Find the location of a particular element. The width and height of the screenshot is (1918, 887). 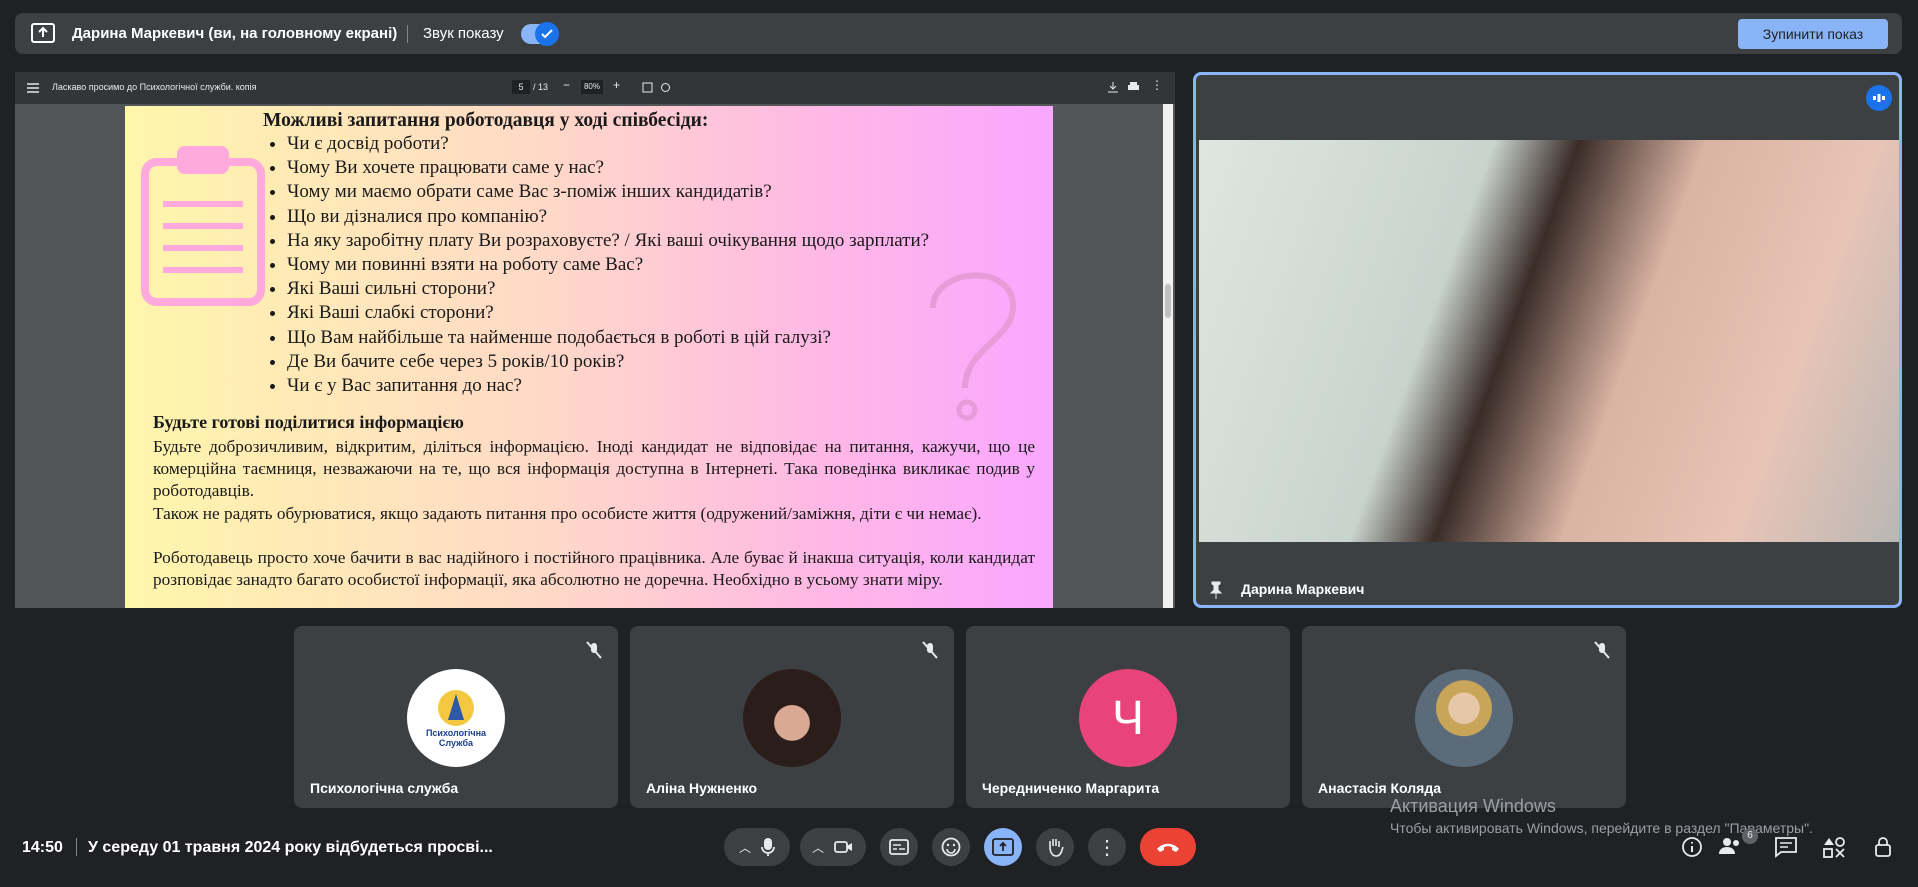

leave-call-button is located at coordinates (1168, 847).